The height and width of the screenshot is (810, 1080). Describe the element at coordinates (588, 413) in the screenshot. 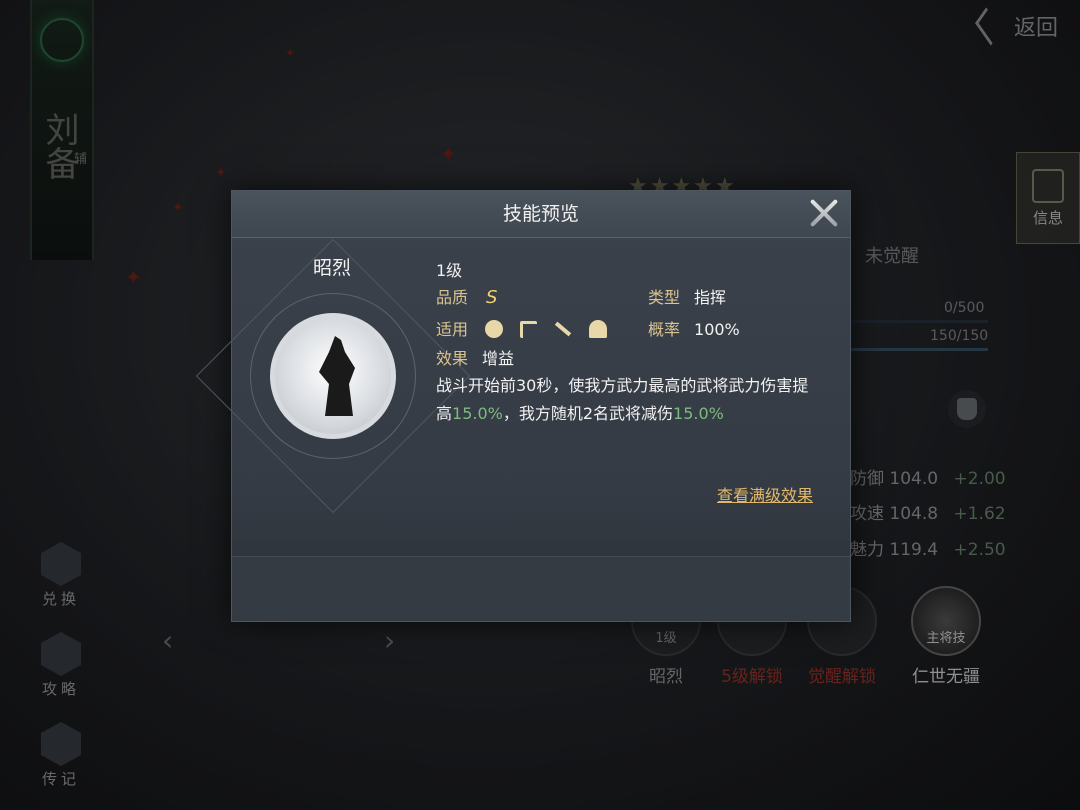

I see `desc-text: ，我方随机2名武将减伤` at that location.